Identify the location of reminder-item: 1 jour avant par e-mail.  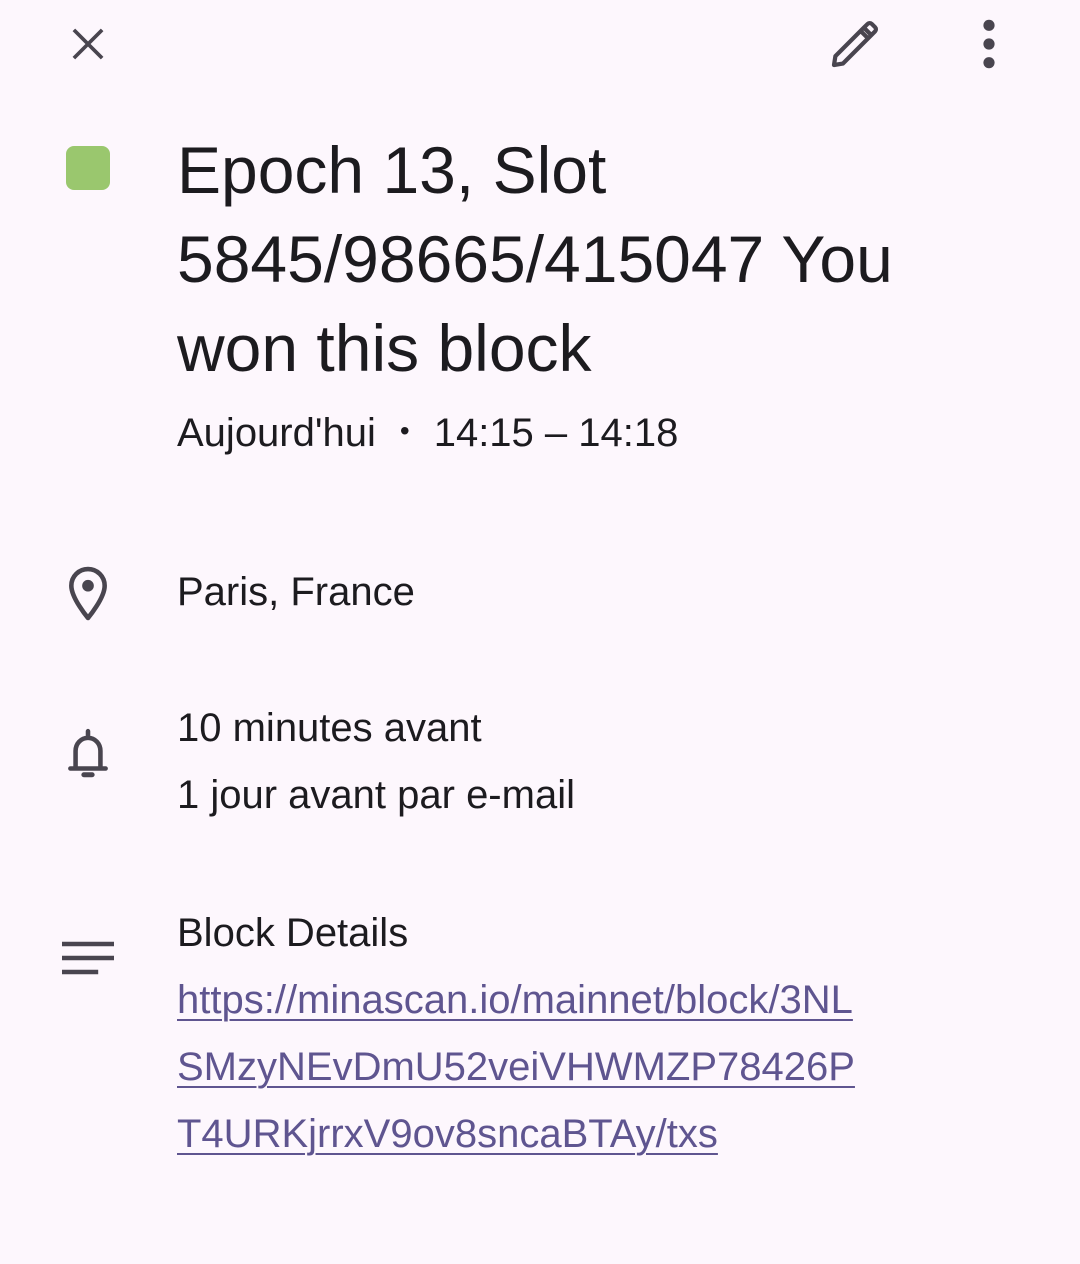
(376, 795).